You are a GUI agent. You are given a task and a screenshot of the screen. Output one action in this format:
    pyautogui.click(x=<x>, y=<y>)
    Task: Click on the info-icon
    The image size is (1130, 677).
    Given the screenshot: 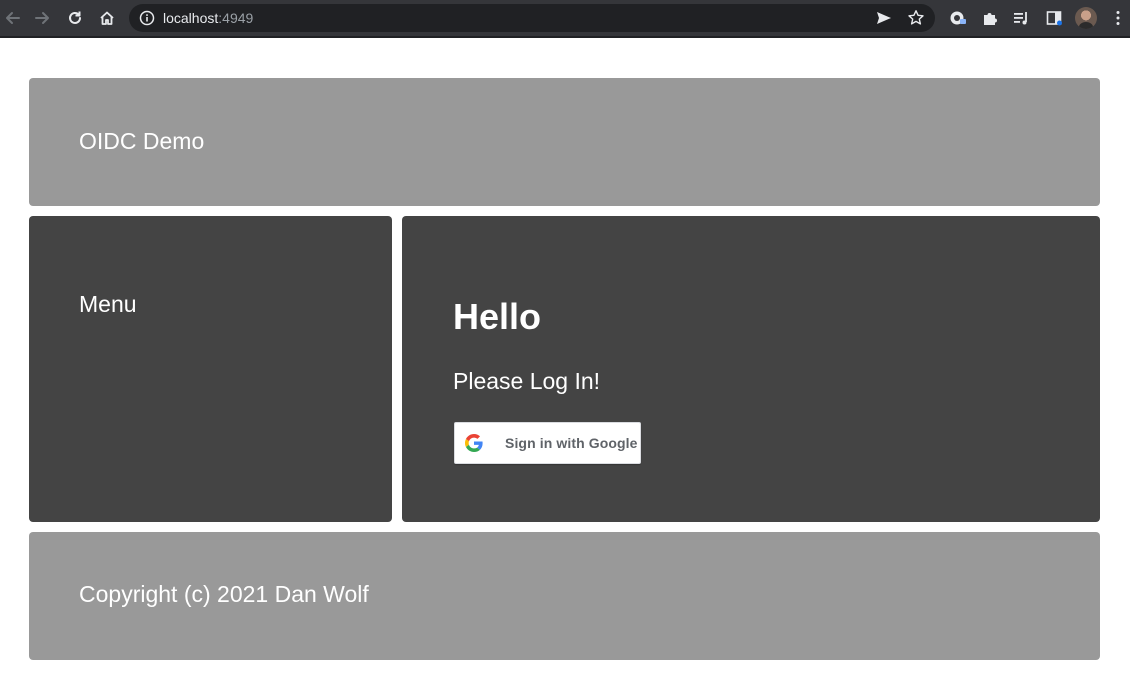 What is the action you would take?
    pyautogui.click(x=147, y=18)
    